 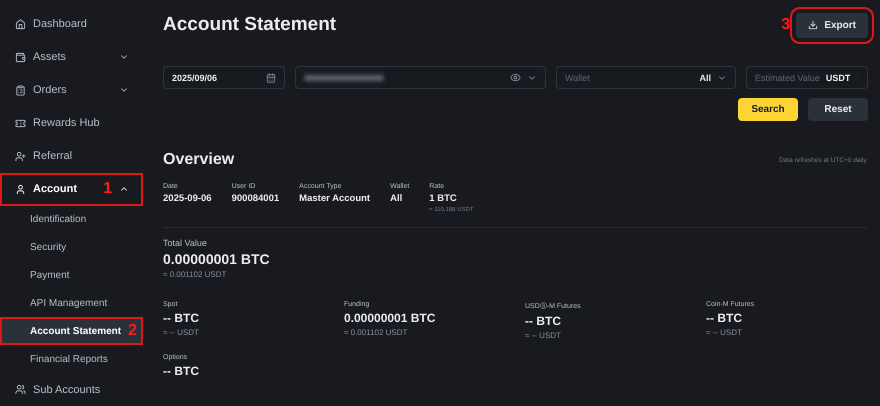 What do you see at coordinates (217, 259) in the screenshot?
I see `total-value: 0.00000001 BTC` at bounding box center [217, 259].